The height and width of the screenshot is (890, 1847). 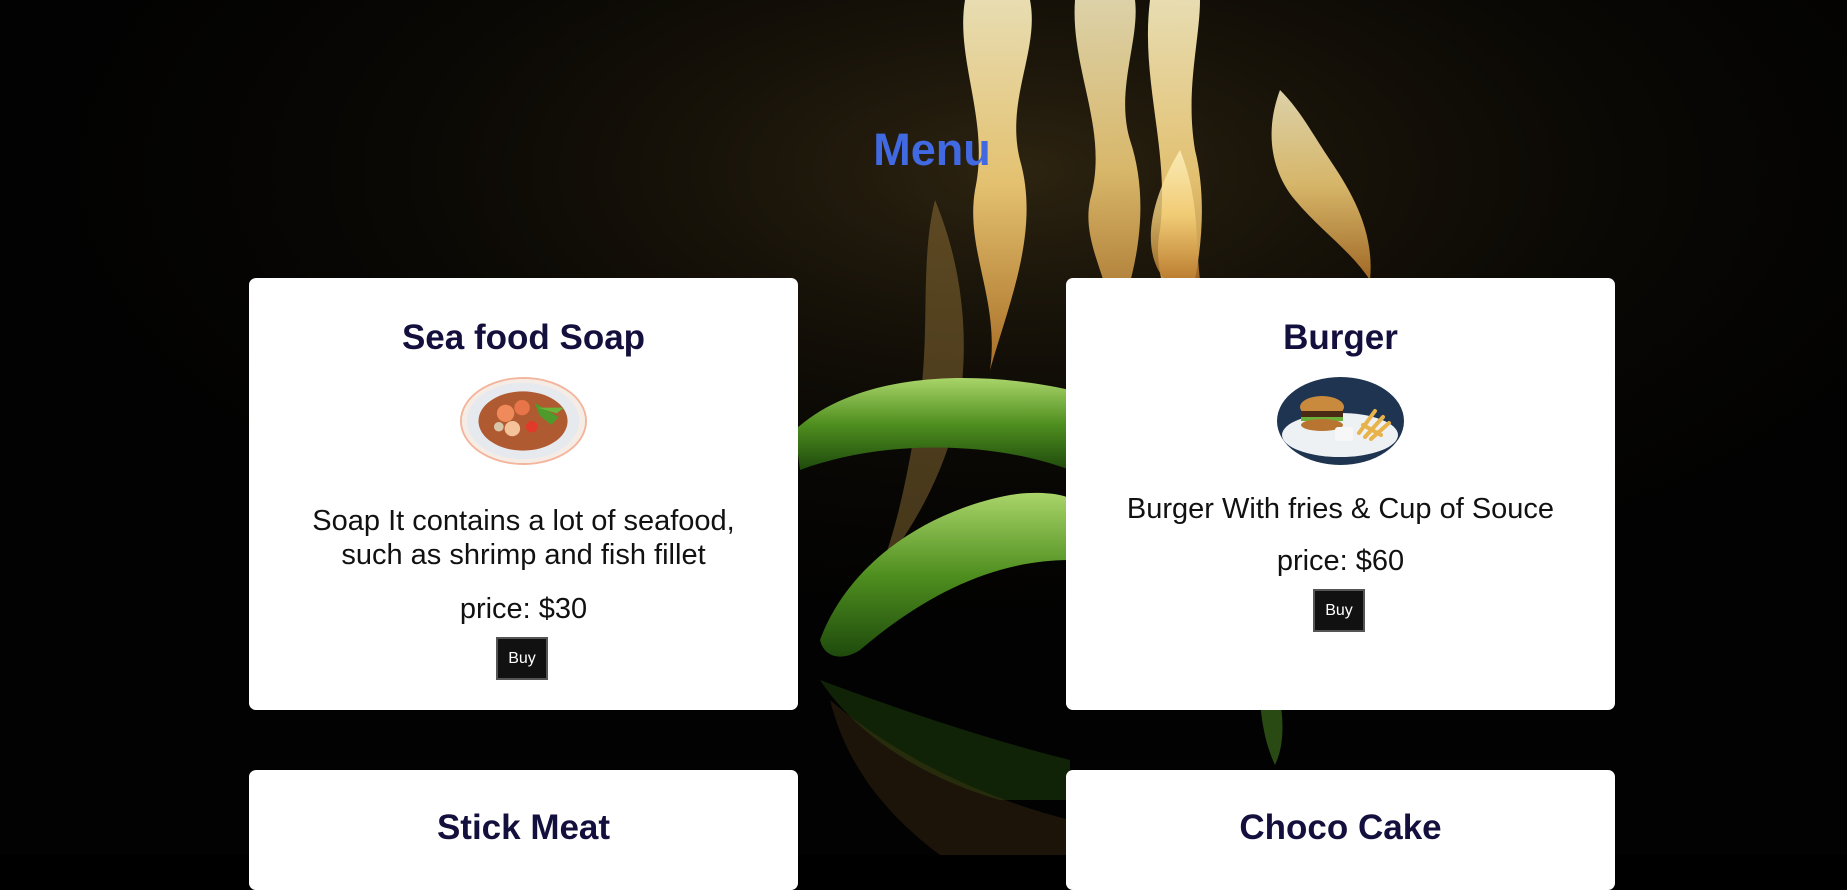 I want to click on item-description-line-2: such as shrimp and fish fillet, so click(x=523, y=555).